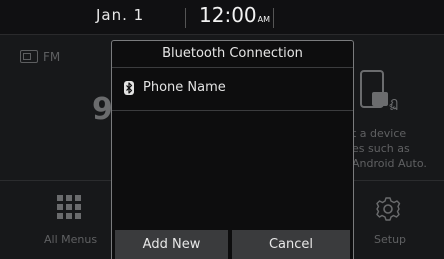 Image resolution: width=444 pixels, height=259 pixels. I want to click on connect-device-hint: t a device es such as Android Auto., so click(389, 148).